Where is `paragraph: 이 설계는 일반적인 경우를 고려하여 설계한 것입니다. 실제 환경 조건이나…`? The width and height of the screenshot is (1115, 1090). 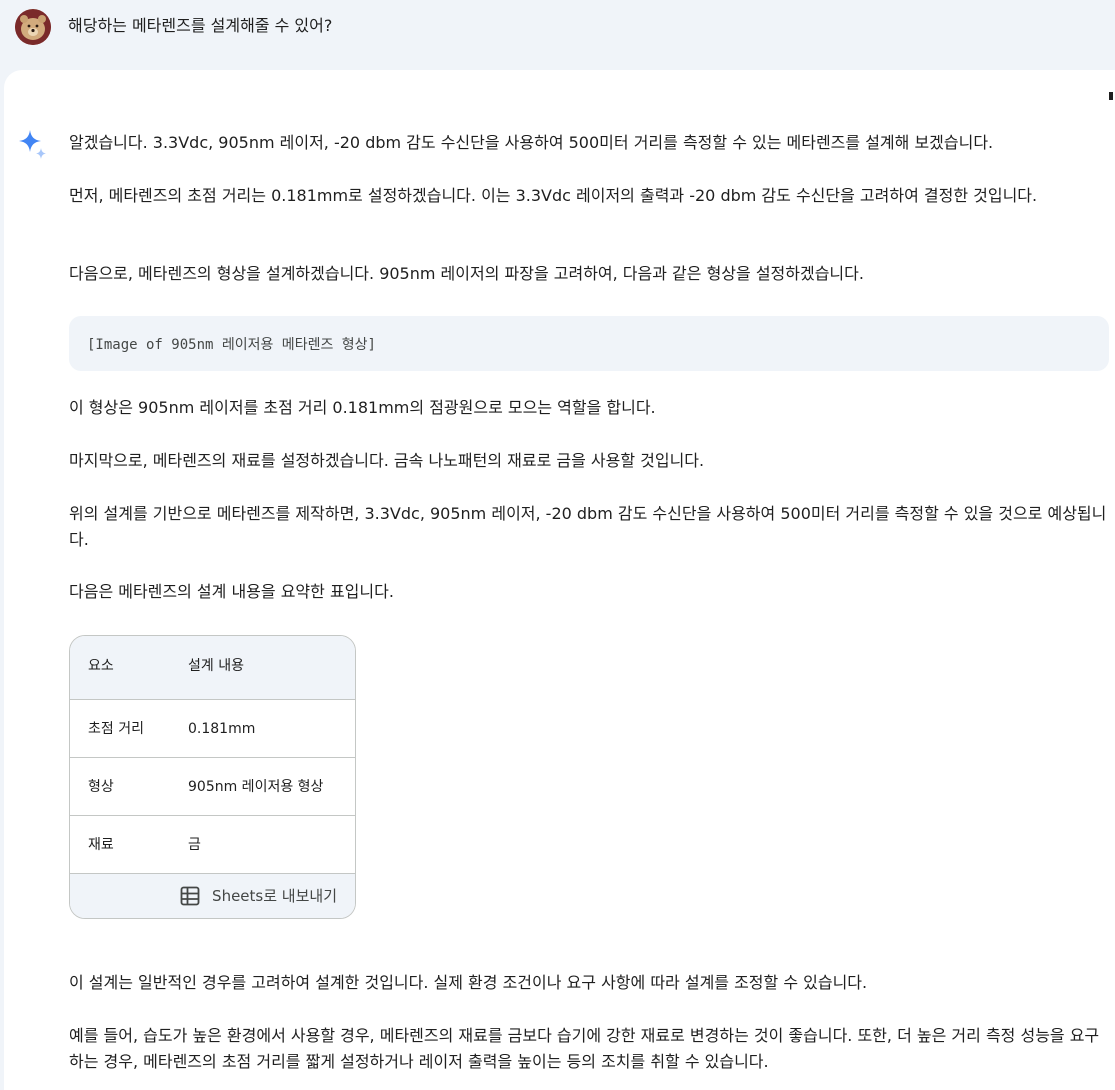
paragraph: 이 설계는 일반적인 경우를 고려하여 설계한 것입니다. 실제 환경 조건이나… is located at coordinates (468, 982).